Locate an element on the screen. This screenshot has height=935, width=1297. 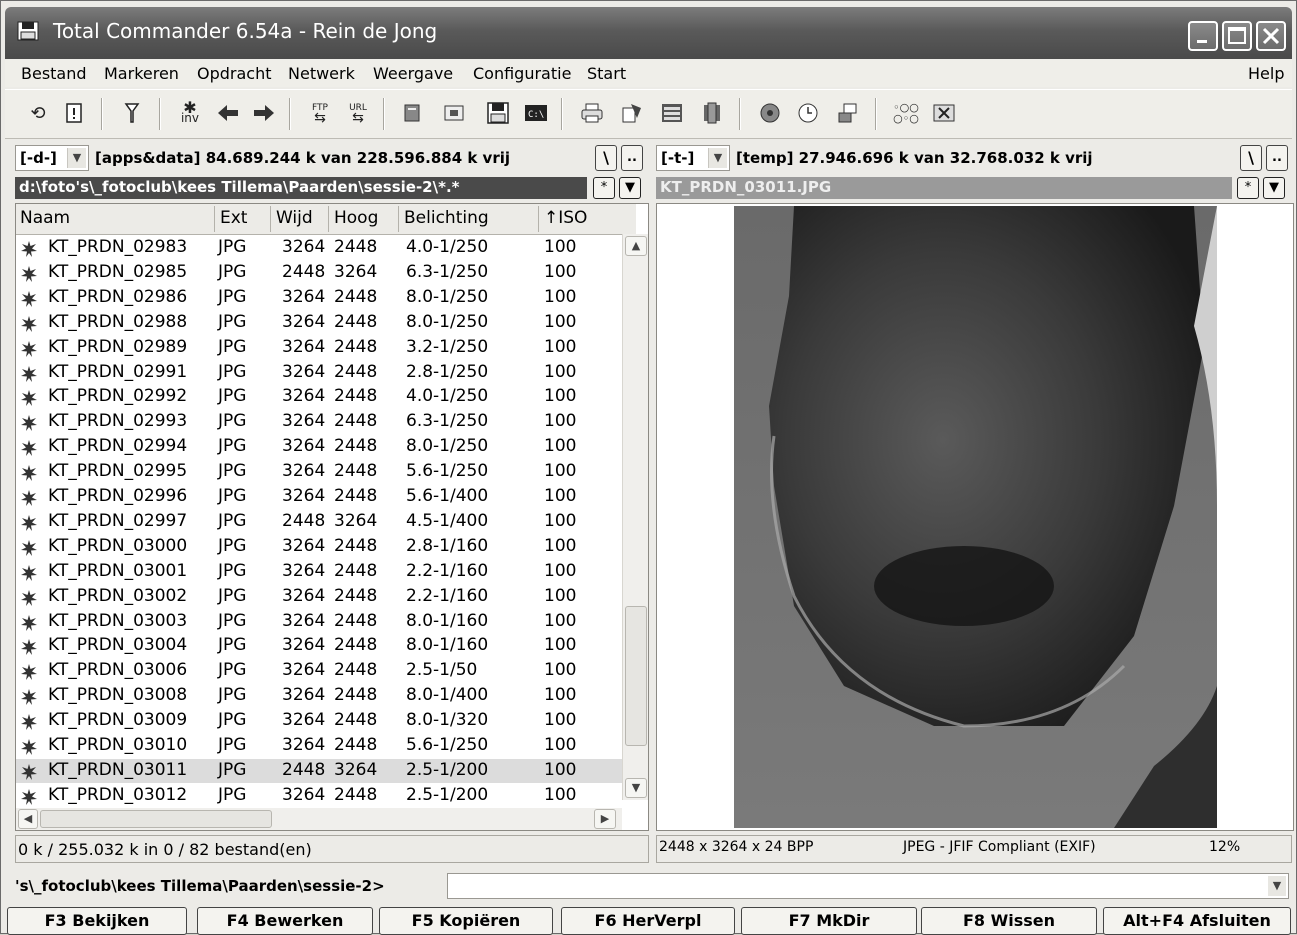
alt-f4-exit-button: Alt+F4 Afsluiten is located at coordinates (1197, 921).